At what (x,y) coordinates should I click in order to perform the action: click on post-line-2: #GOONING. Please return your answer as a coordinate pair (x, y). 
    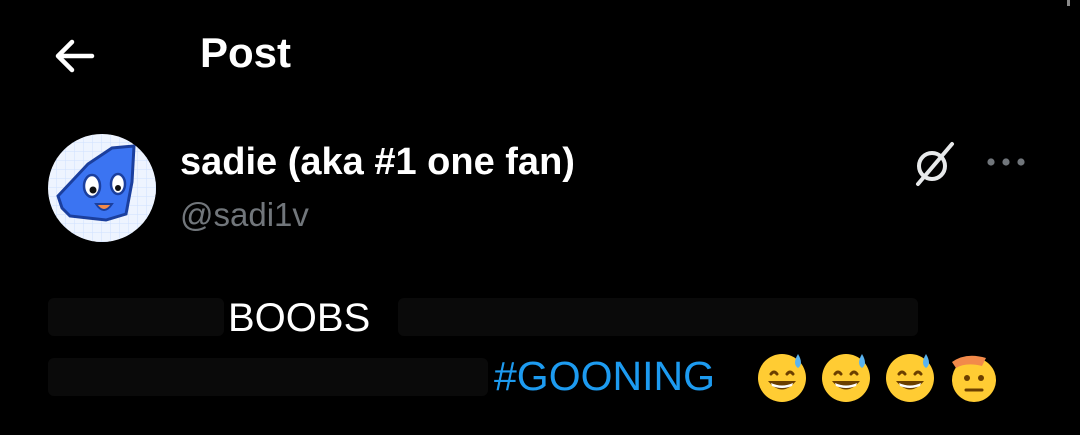
    Looking at the image, I should click on (548, 374).